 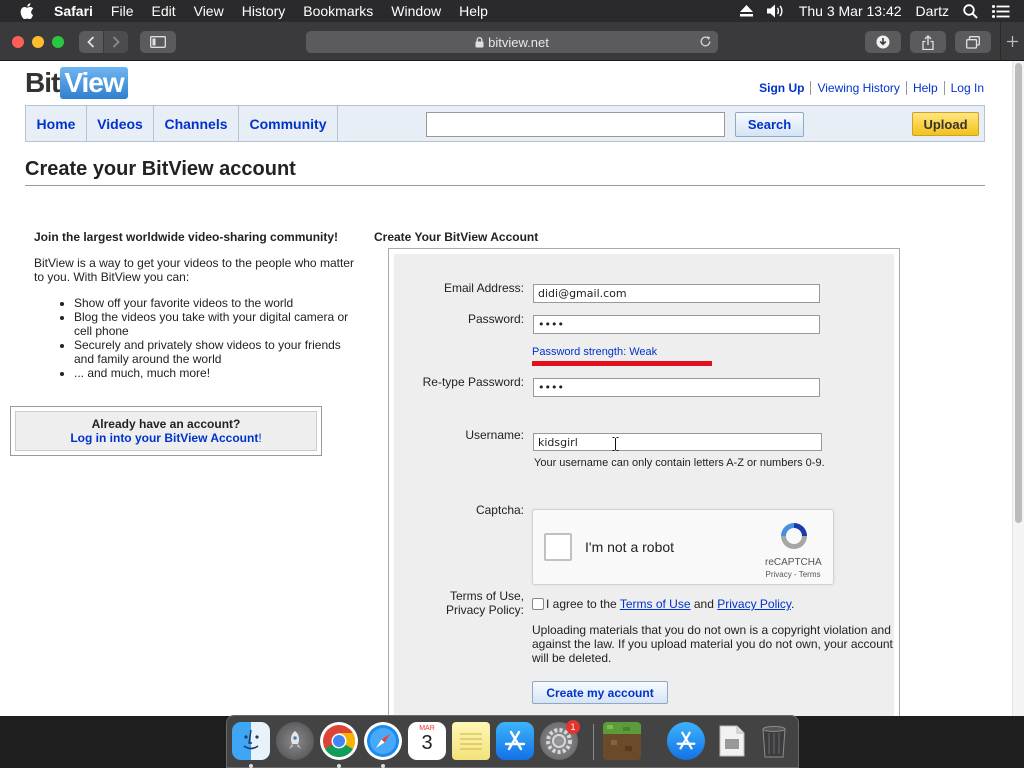 I want to click on retype-password-field: ••••, so click(x=676, y=387).